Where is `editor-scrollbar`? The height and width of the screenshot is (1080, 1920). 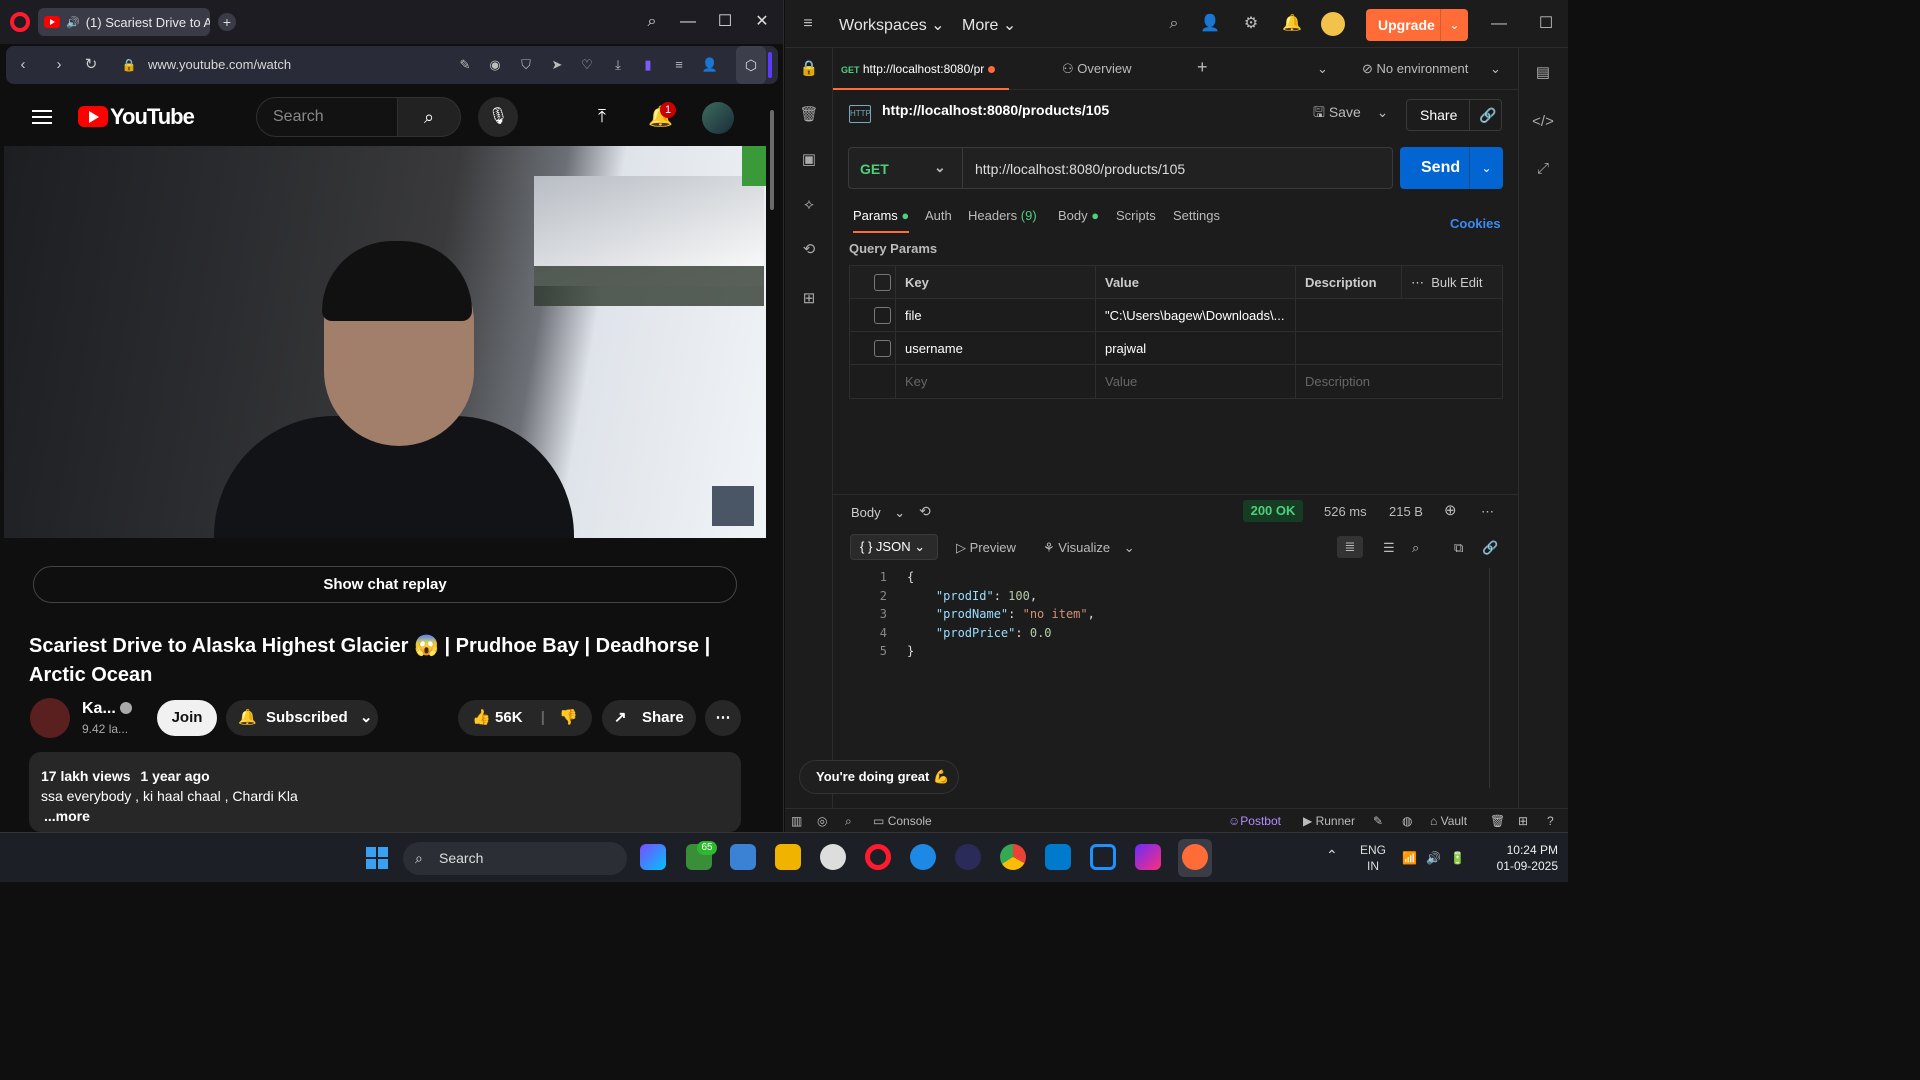 editor-scrollbar is located at coordinates (1489, 678).